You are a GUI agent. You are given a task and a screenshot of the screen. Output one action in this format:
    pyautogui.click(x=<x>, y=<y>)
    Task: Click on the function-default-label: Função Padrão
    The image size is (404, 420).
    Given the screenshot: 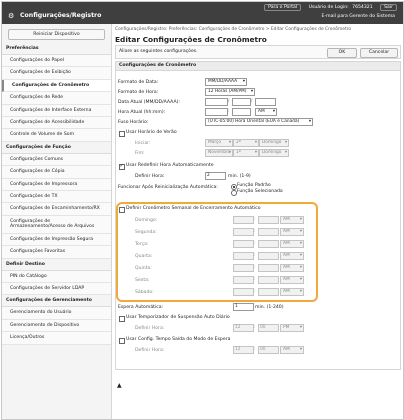 What is the action you would take?
    pyautogui.click(x=254, y=185)
    